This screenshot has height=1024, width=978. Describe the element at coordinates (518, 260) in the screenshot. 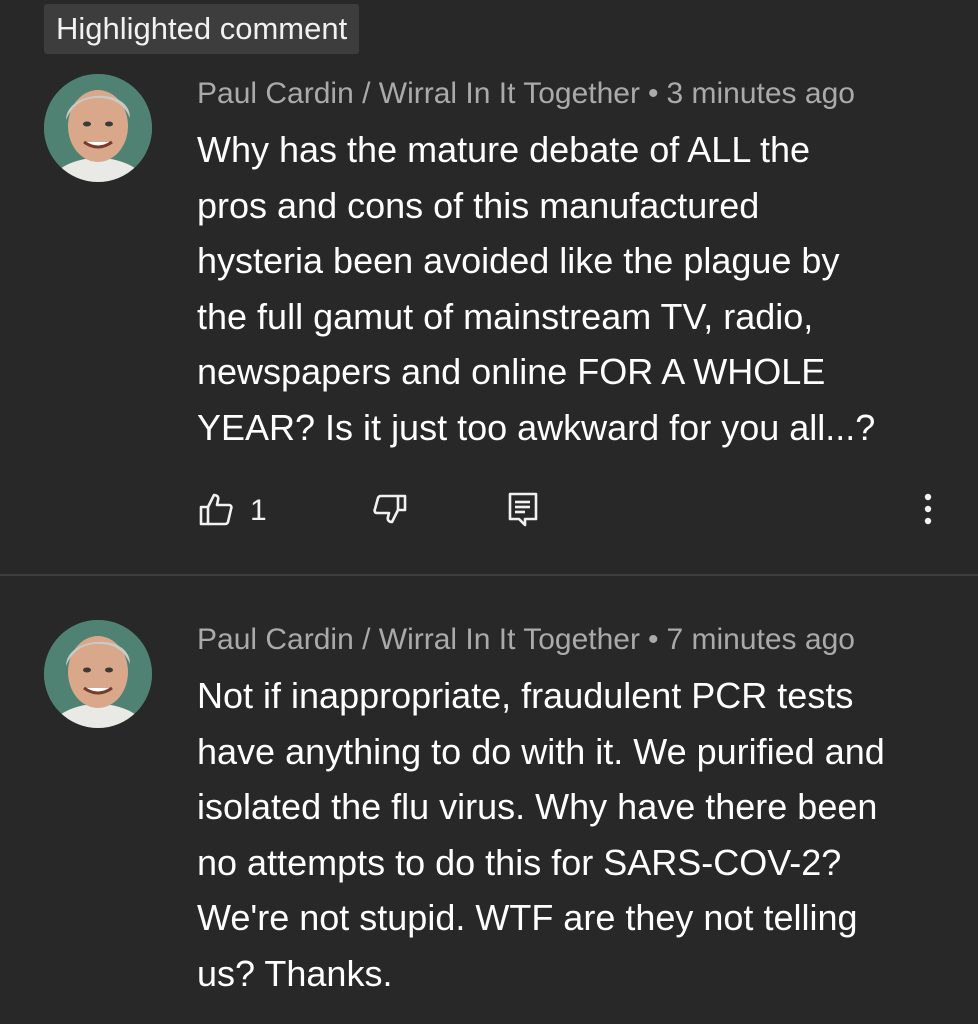

I see `comment-line: hysteria been avoided like the plague by` at that location.